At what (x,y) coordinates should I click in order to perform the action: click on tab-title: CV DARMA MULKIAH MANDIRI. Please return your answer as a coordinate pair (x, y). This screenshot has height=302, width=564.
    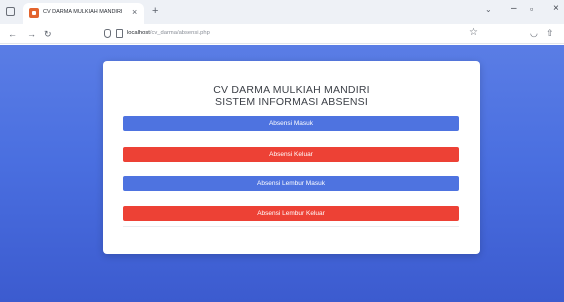
    Looking at the image, I should click on (83, 12).